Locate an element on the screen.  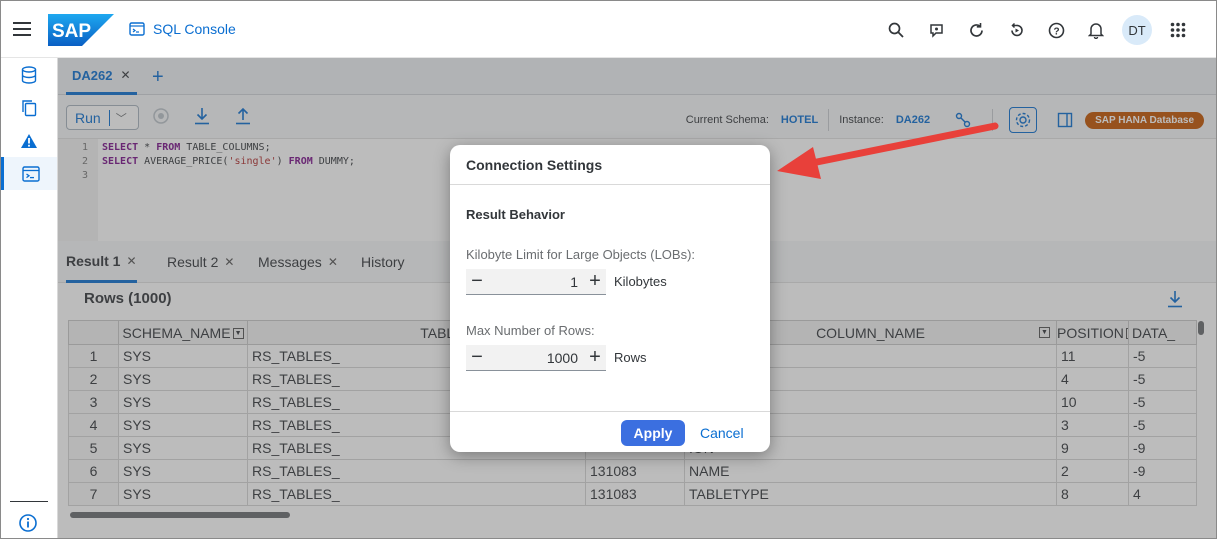
nav-alerts is located at coordinates (29, 140).